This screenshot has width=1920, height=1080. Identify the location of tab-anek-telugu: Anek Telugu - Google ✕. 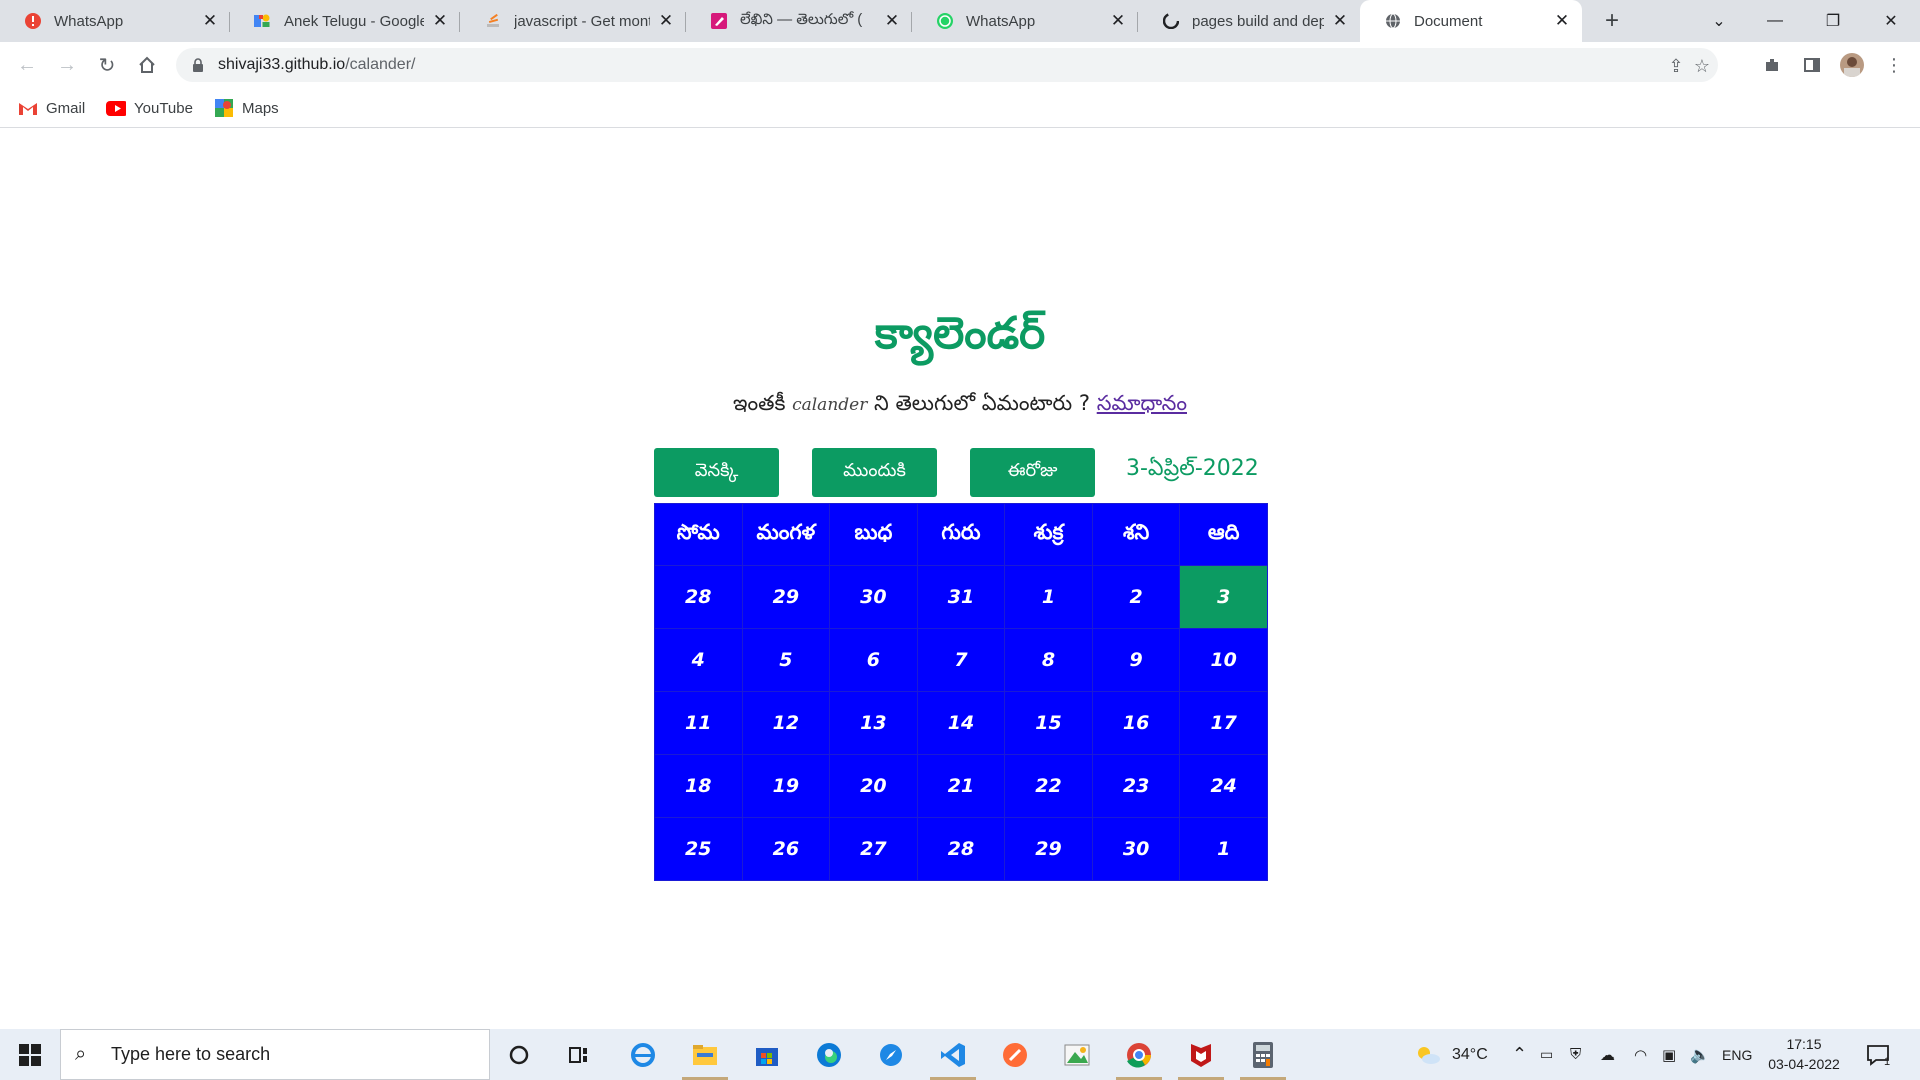
(345, 21).